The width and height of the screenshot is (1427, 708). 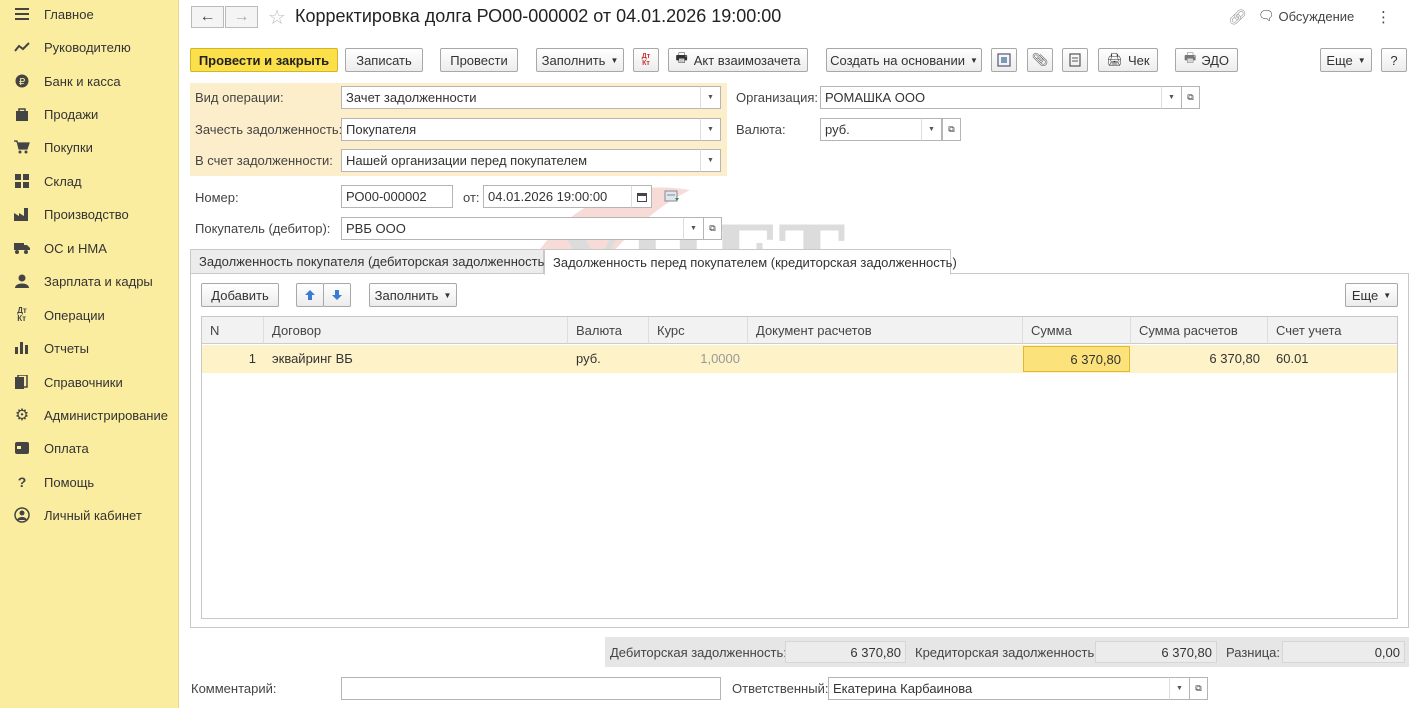 What do you see at coordinates (233, 330) in the screenshot?
I see `column-header-n: N` at bounding box center [233, 330].